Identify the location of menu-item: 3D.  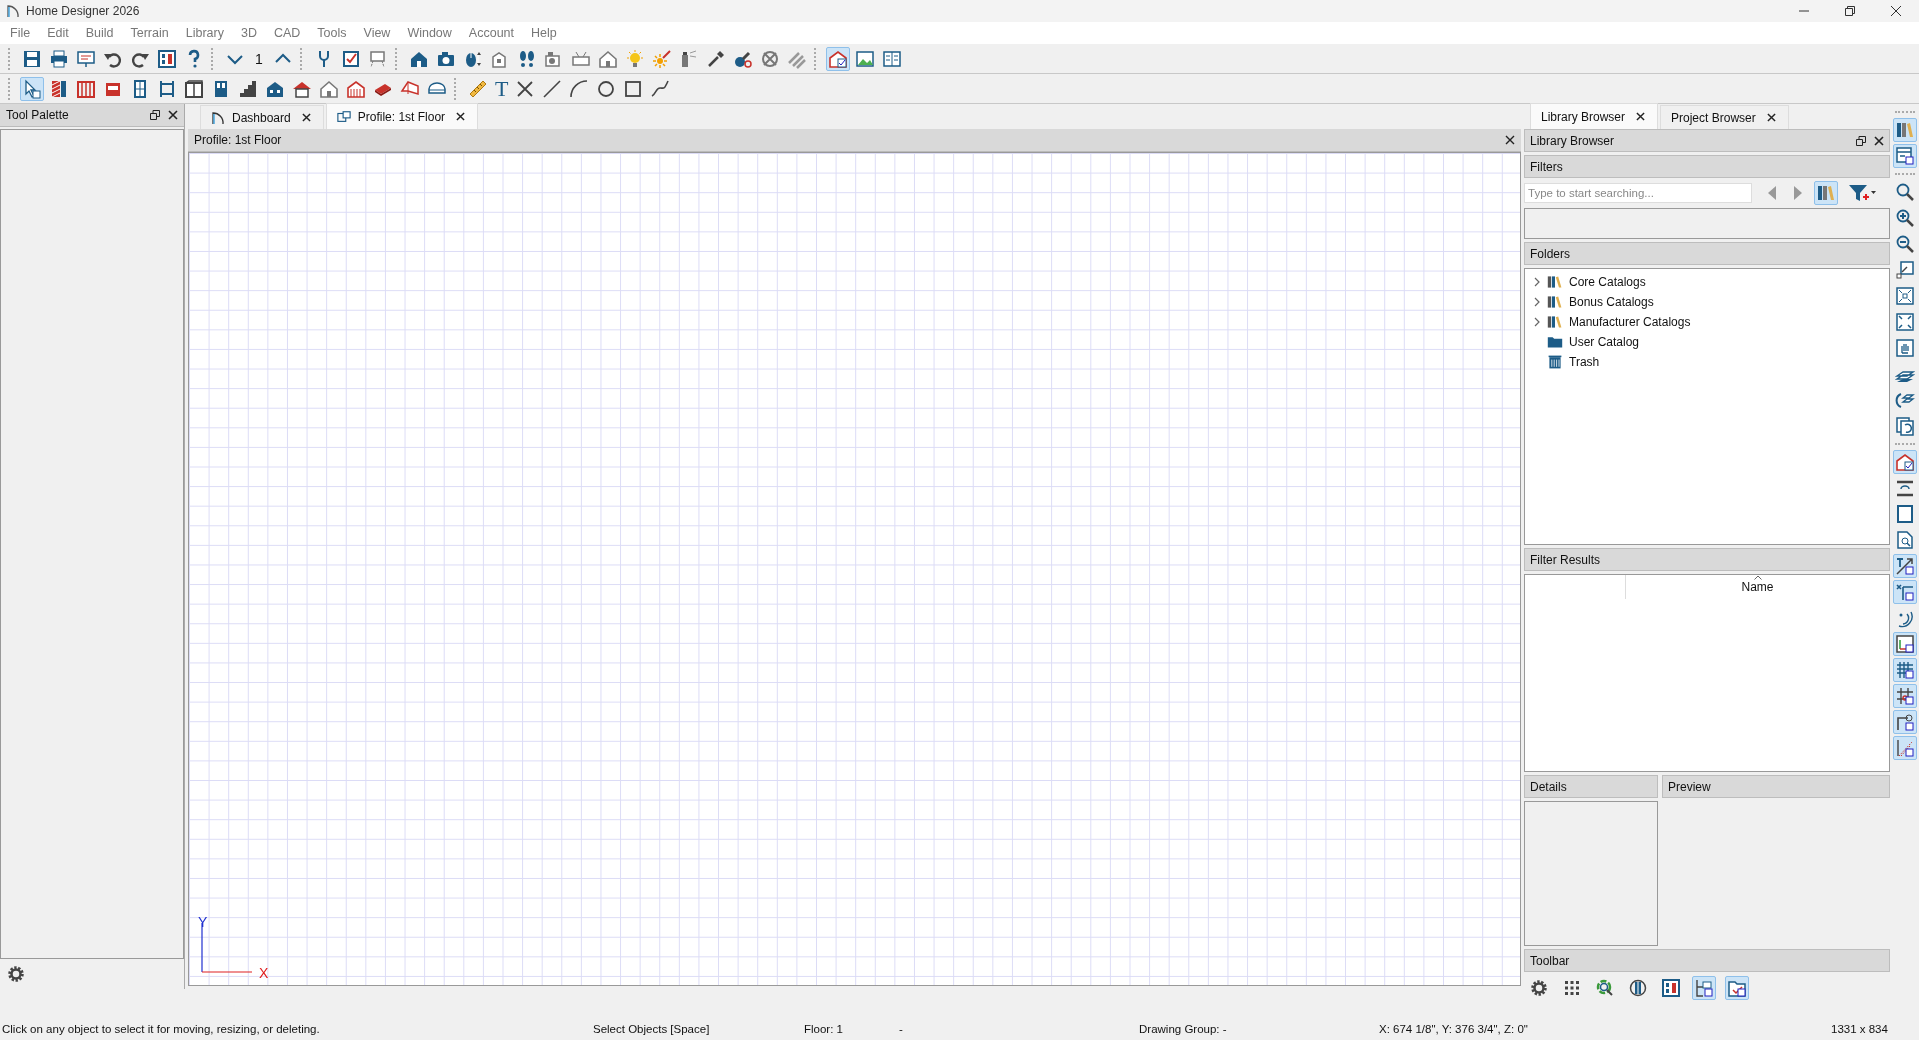
(249, 33).